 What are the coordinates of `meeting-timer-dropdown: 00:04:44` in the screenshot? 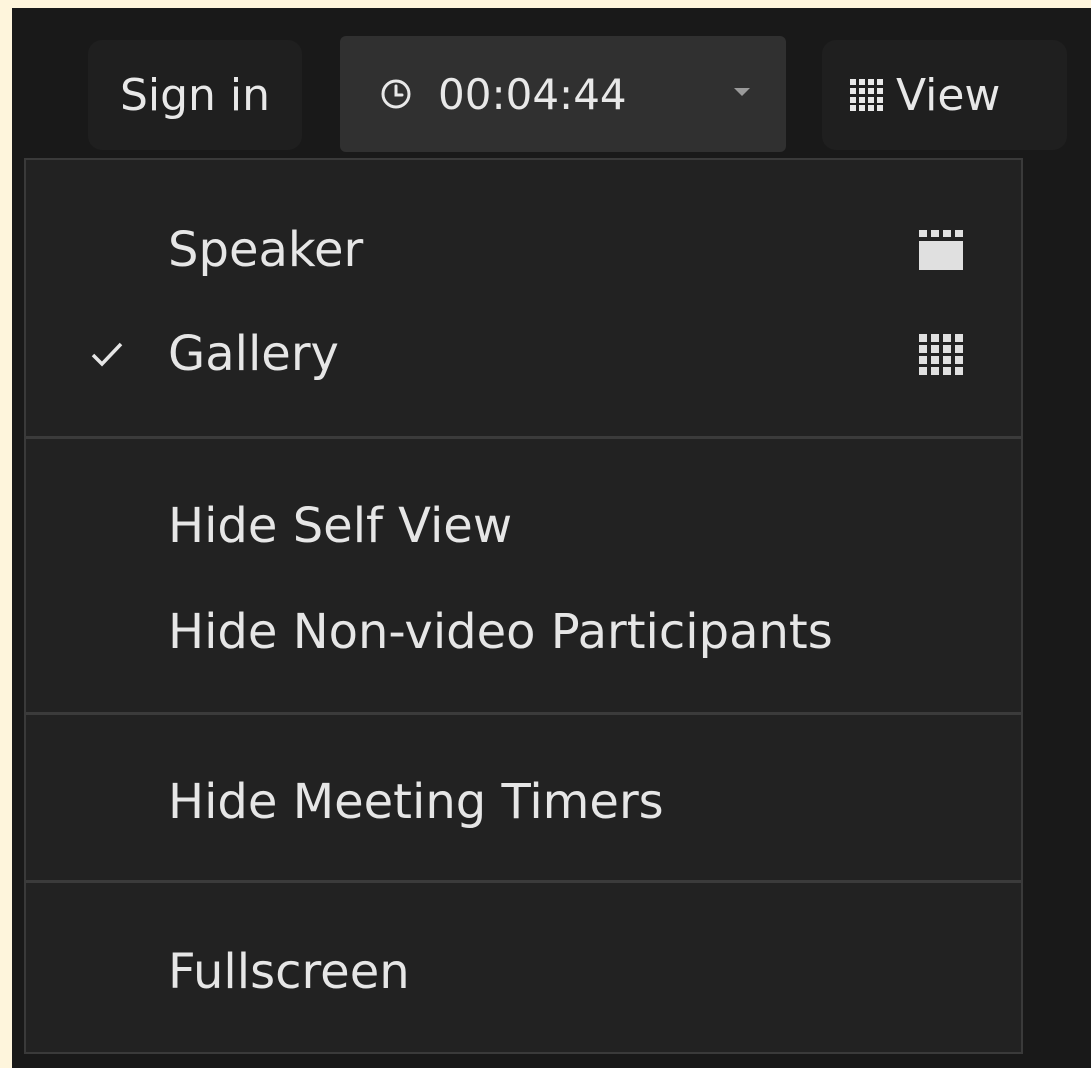 It's located at (563, 94).